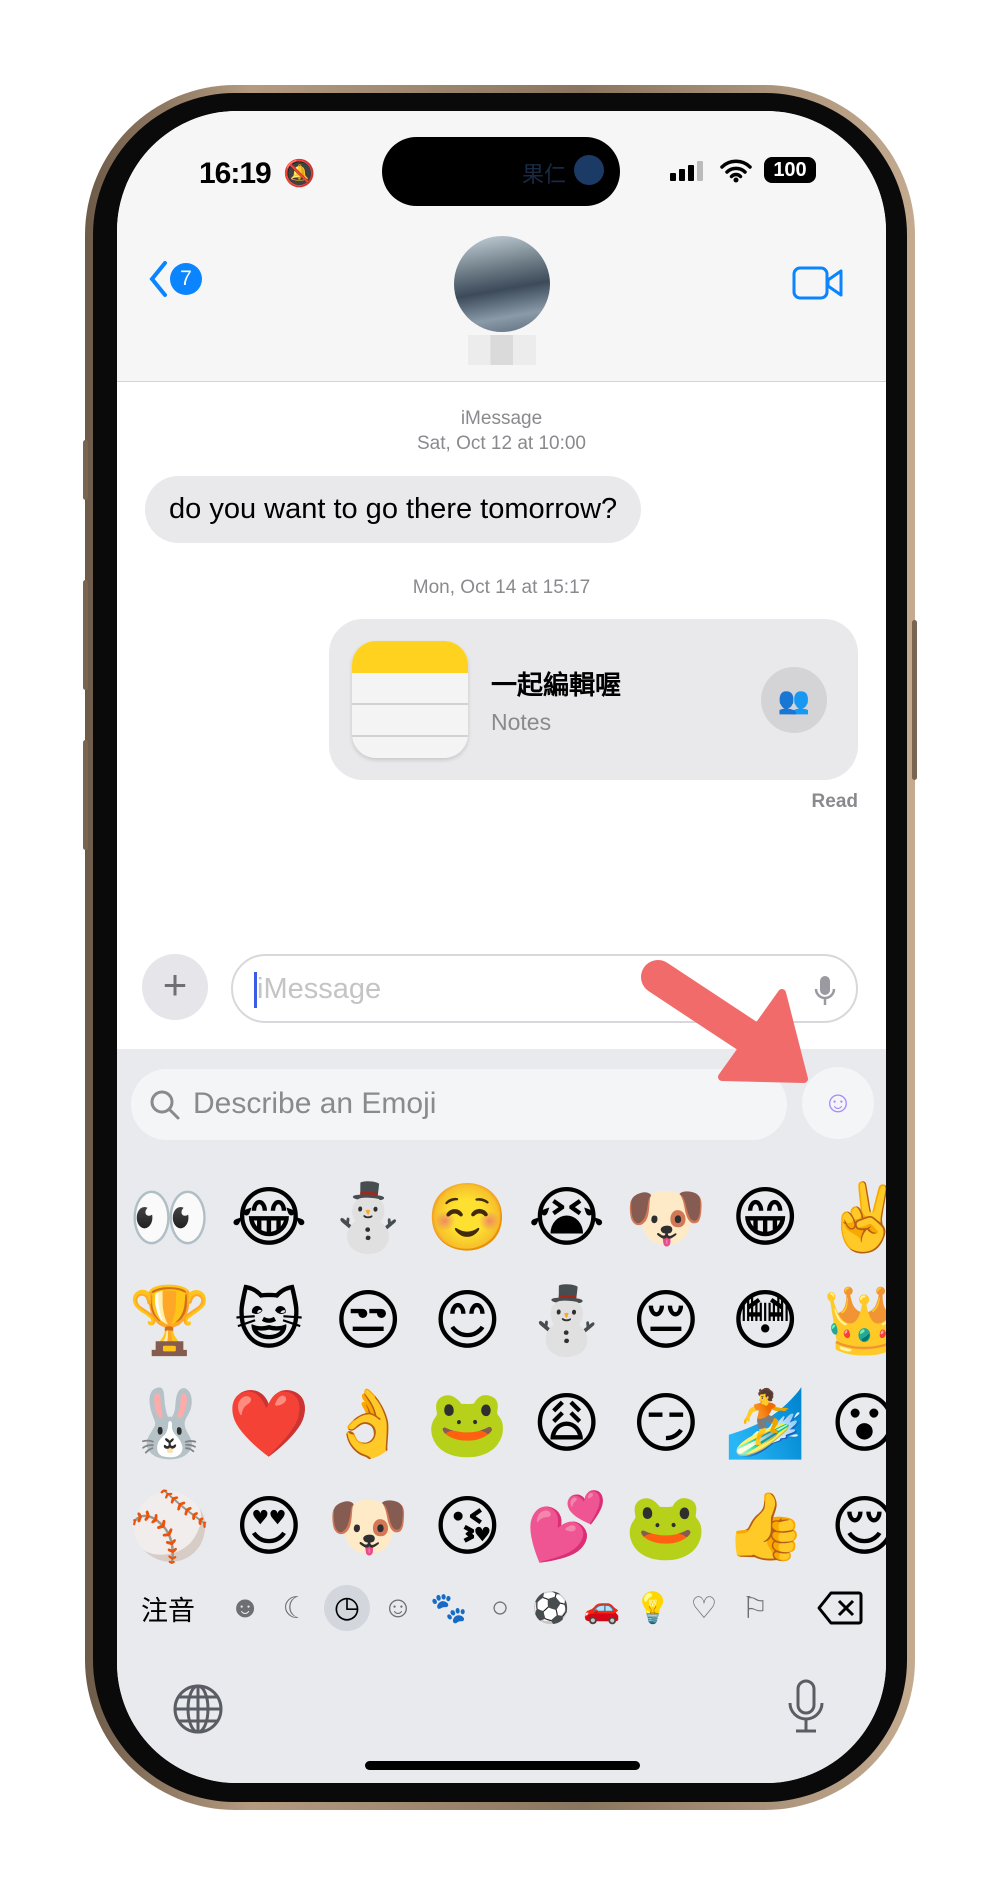  I want to click on status-time: 16:19, so click(235, 173).